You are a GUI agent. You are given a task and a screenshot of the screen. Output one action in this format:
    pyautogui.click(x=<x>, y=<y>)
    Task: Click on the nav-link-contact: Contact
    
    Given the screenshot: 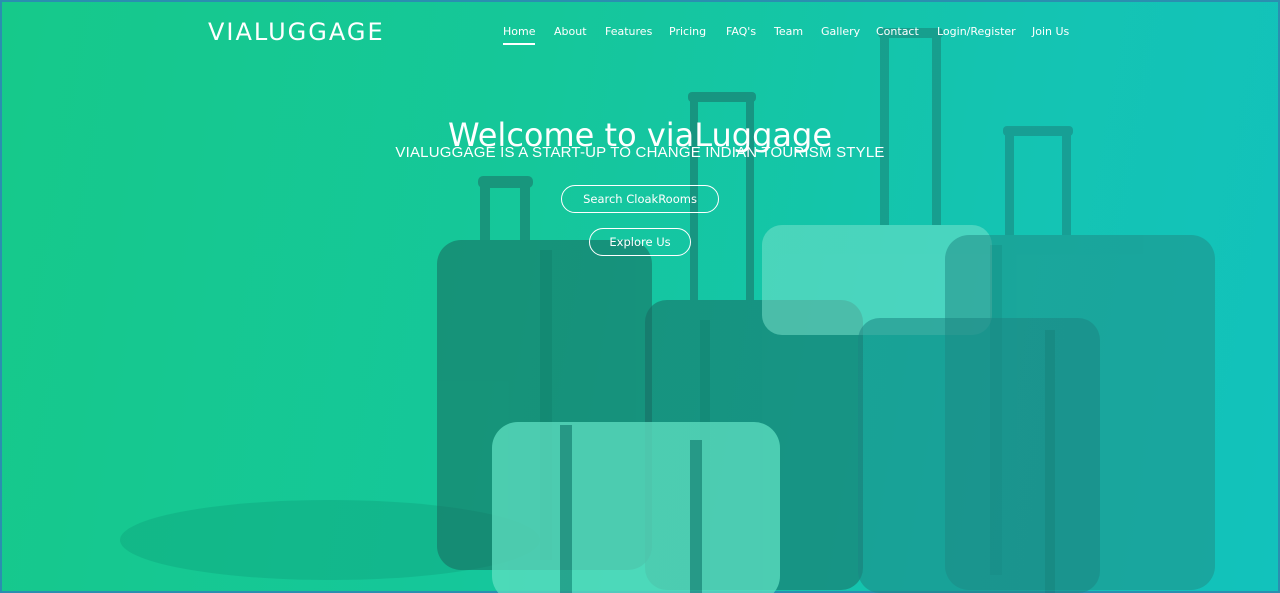 What is the action you would take?
    pyautogui.click(x=897, y=31)
    